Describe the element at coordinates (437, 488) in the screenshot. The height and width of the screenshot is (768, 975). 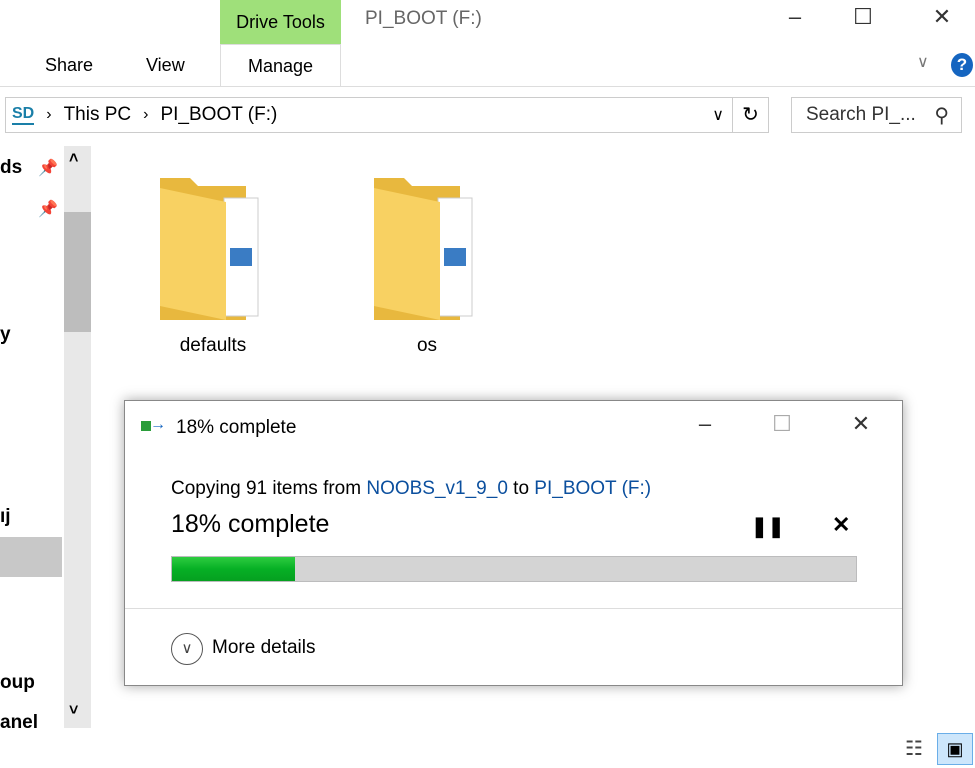
I see `source-link: NOOBS_v1_9_0` at that location.